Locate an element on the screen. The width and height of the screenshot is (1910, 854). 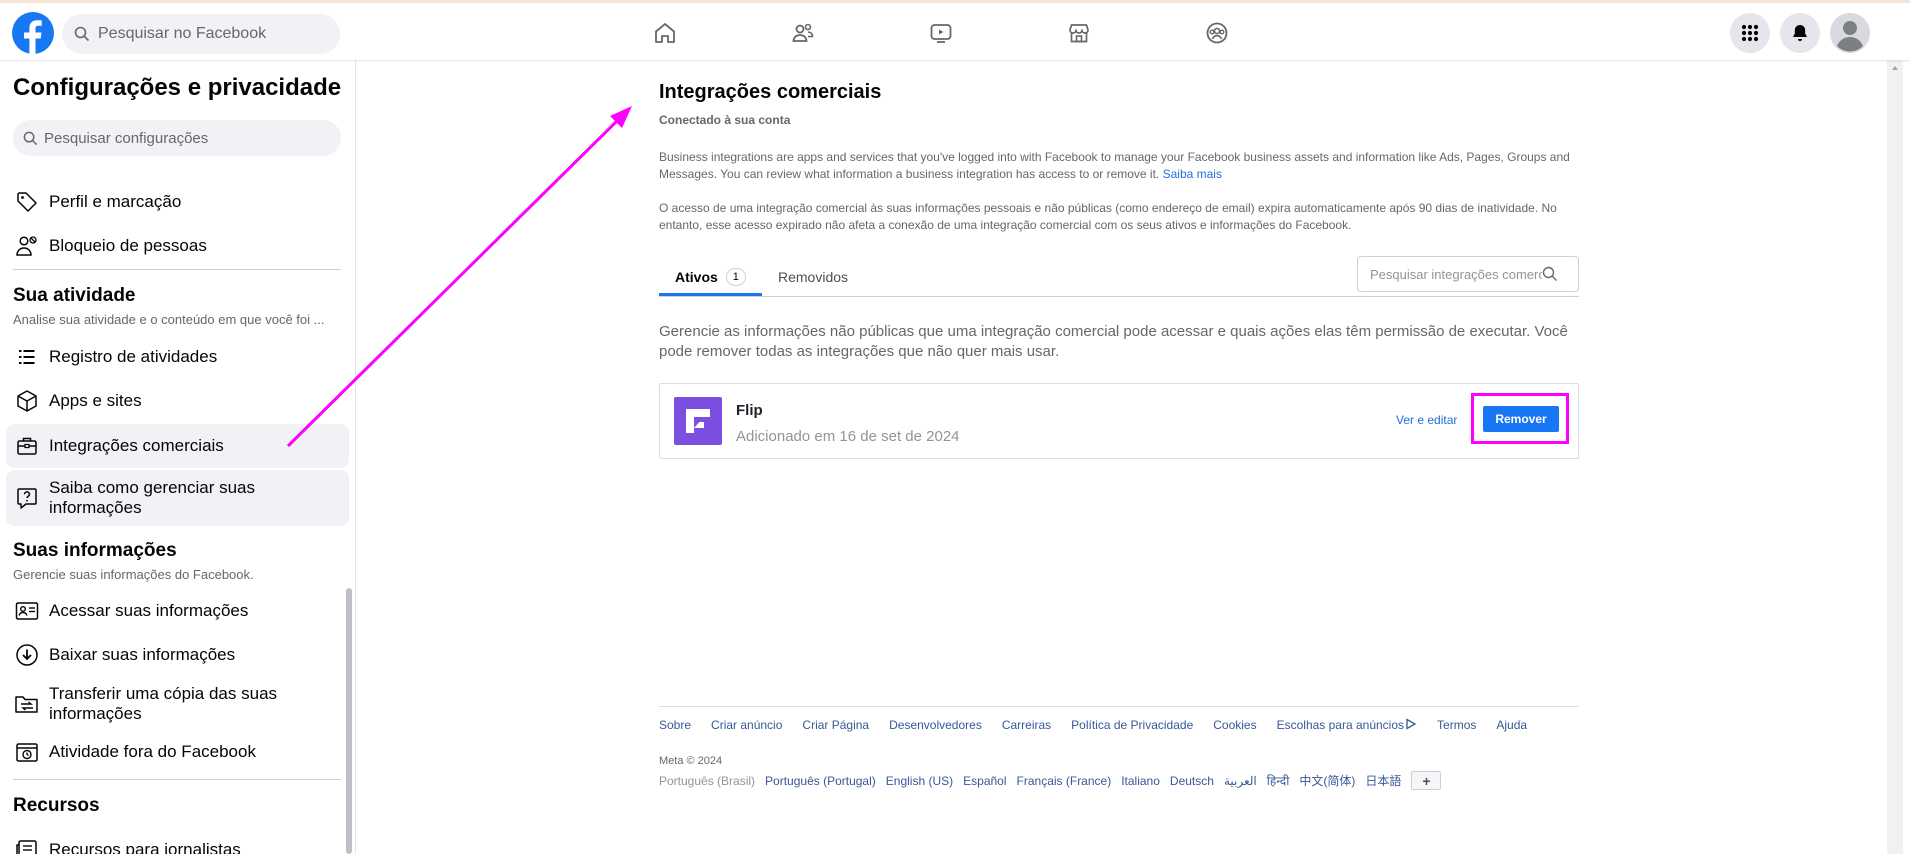
sidebar-scrollbar is located at coordinates (349, 721).